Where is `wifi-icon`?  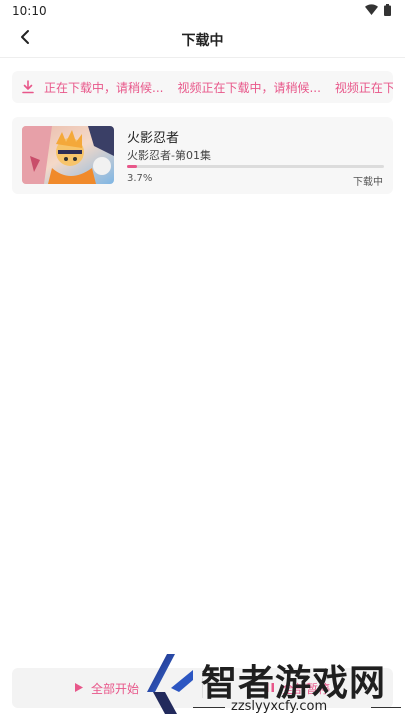 wifi-icon is located at coordinates (371, 11).